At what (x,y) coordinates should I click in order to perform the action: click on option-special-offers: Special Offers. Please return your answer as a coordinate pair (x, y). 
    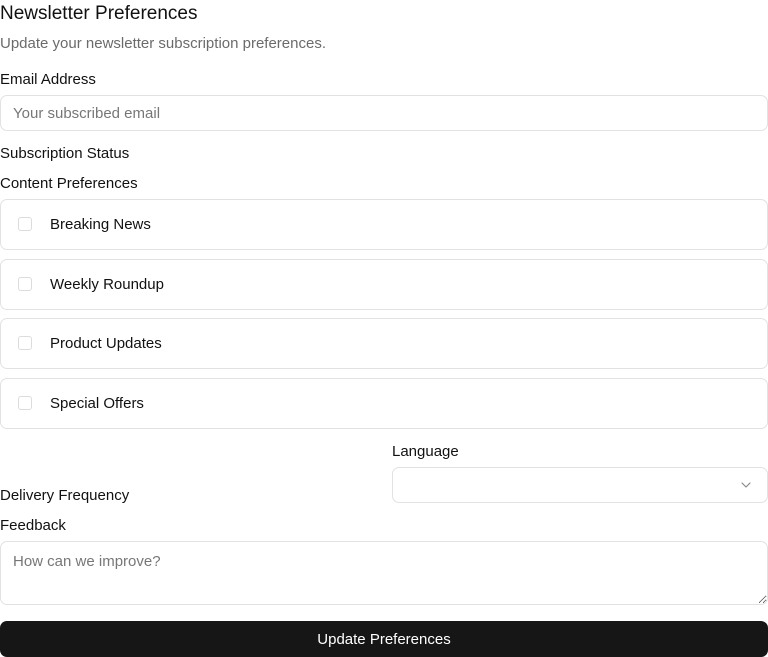
    Looking at the image, I should click on (384, 403).